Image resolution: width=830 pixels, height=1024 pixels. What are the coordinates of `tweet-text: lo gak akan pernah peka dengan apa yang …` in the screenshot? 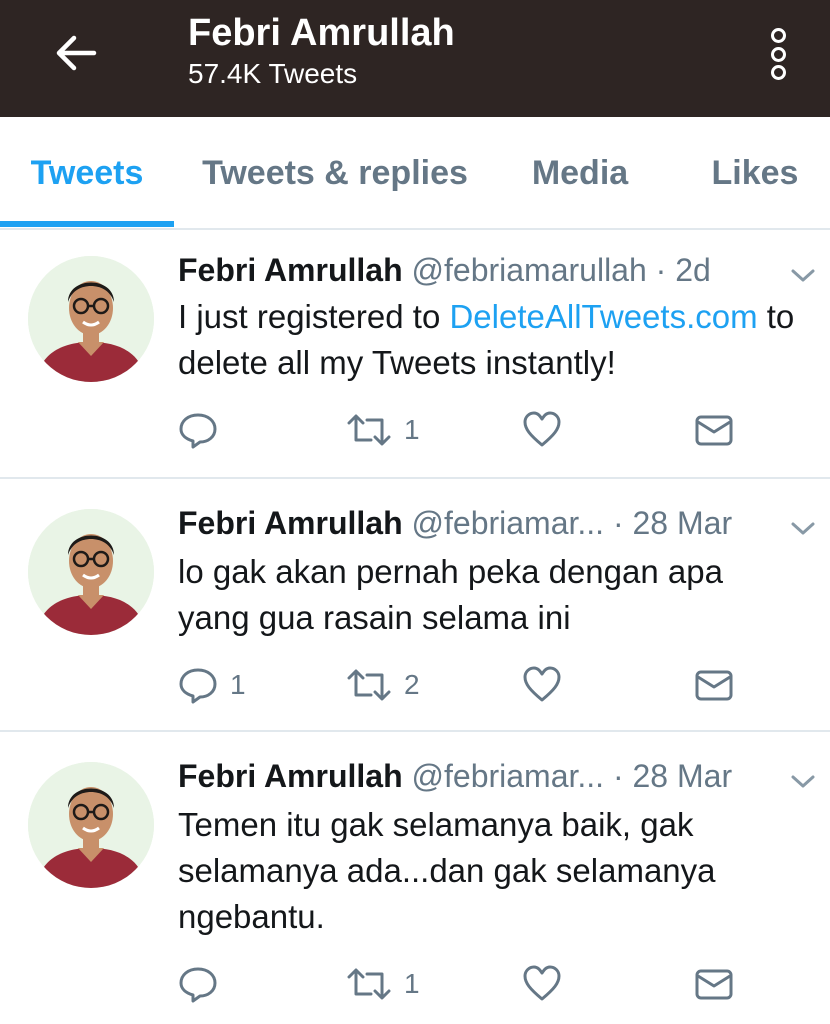 It's located at (450, 594).